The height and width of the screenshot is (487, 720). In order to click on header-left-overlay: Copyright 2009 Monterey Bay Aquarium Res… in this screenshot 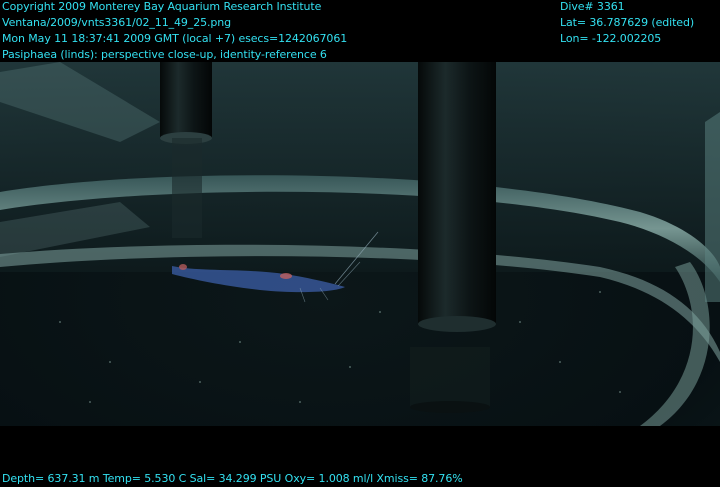, I will do `click(174, 31)`.